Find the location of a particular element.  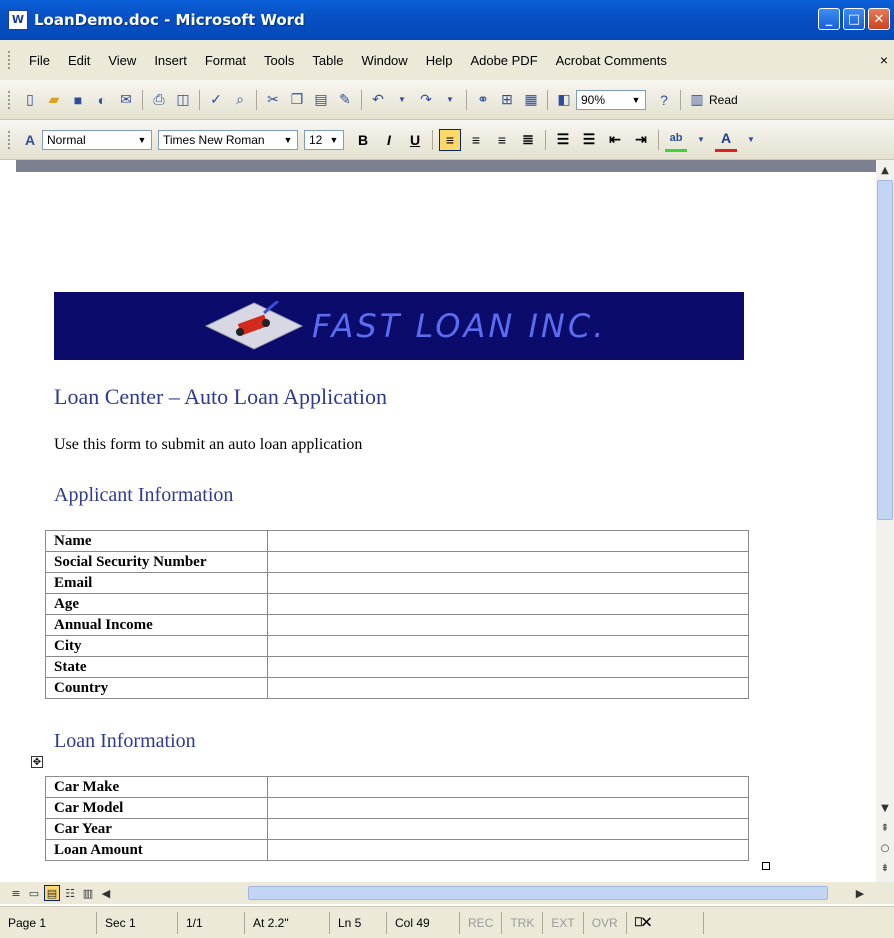

read-icon: ▥ is located at coordinates (697, 100).